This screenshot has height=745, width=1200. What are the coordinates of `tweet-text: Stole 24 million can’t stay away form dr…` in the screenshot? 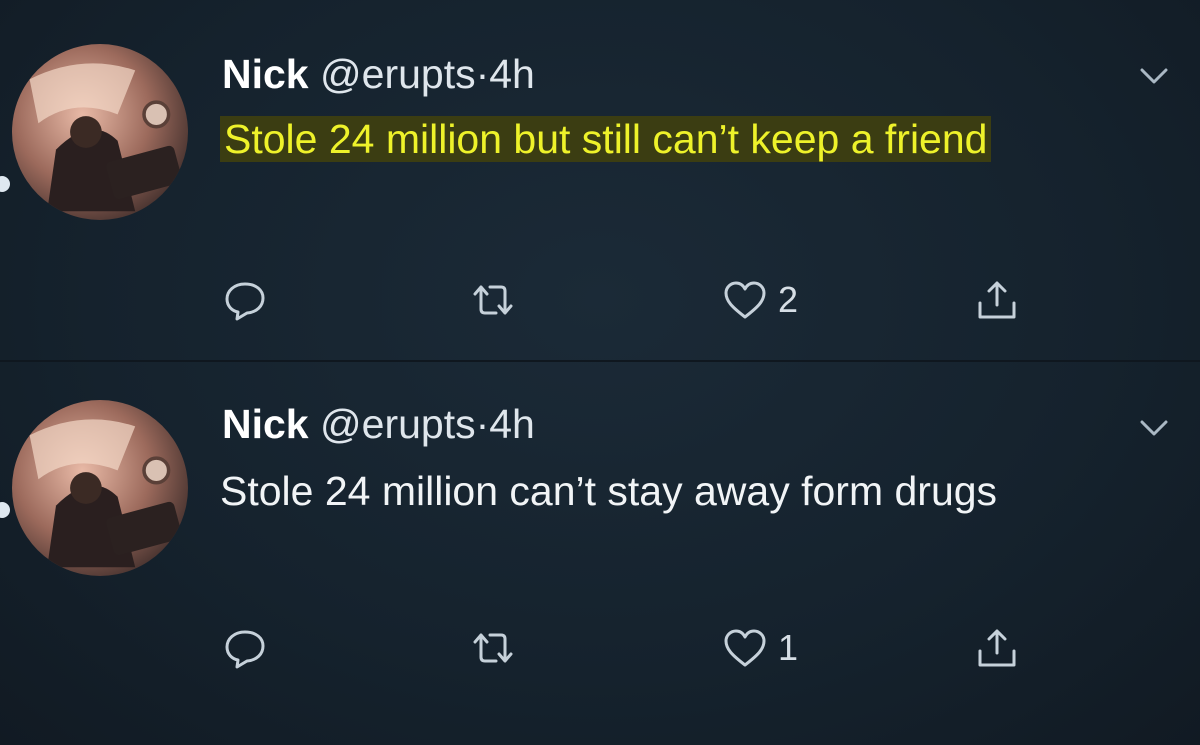 It's located at (609, 491).